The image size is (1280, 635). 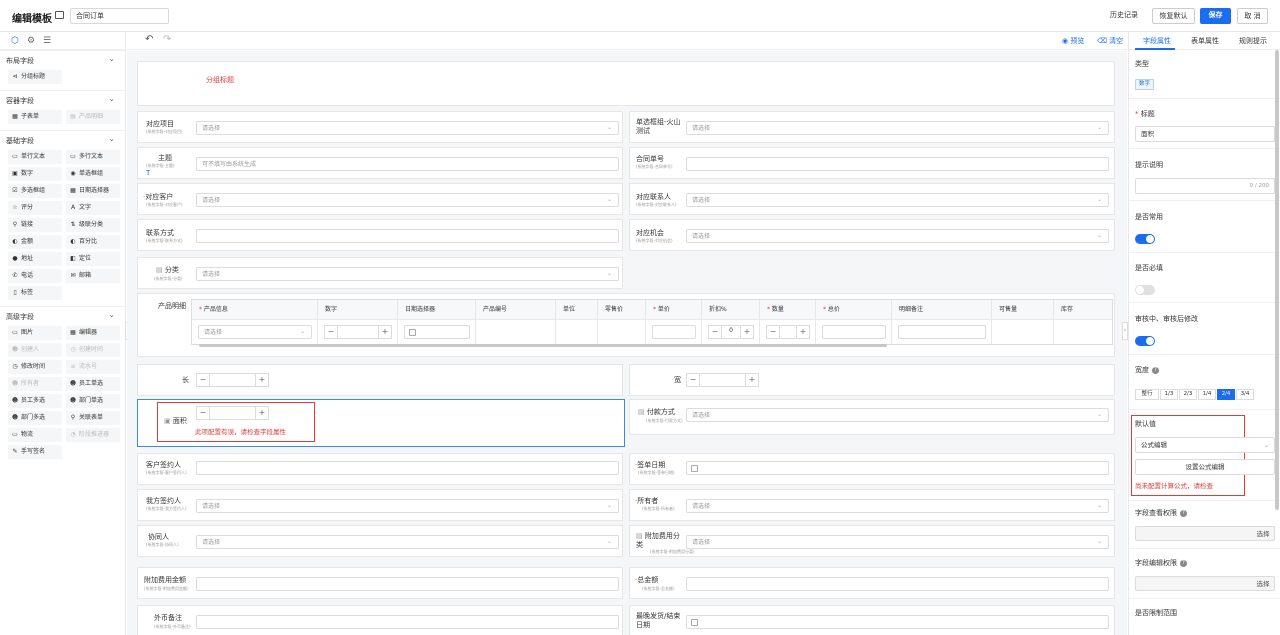 What do you see at coordinates (1205, 134) in the screenshot?
I see `title-input: 面积` at bounding box center [1205, 134].